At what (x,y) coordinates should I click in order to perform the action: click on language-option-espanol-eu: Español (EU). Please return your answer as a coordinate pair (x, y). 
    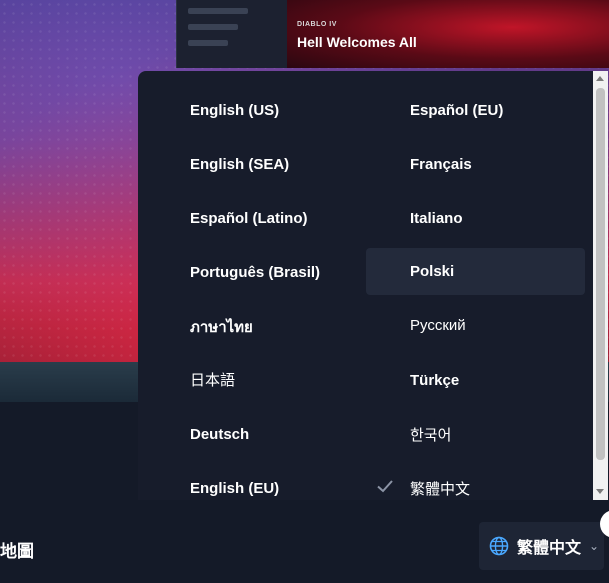
    Looking at the image, I should click on (475, 110).